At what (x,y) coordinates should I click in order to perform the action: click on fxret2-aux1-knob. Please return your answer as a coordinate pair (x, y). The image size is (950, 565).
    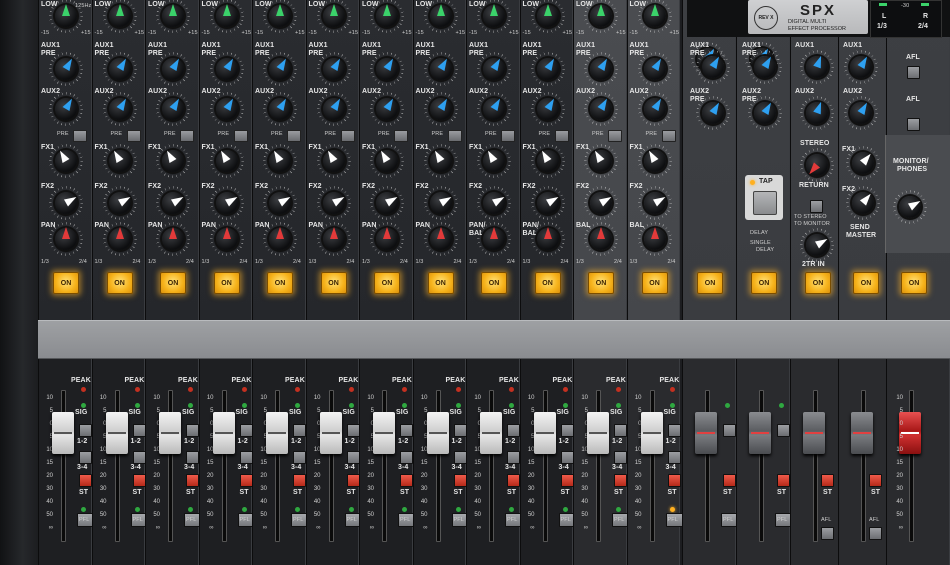
    Looking at the image, I should click on (765, 66).